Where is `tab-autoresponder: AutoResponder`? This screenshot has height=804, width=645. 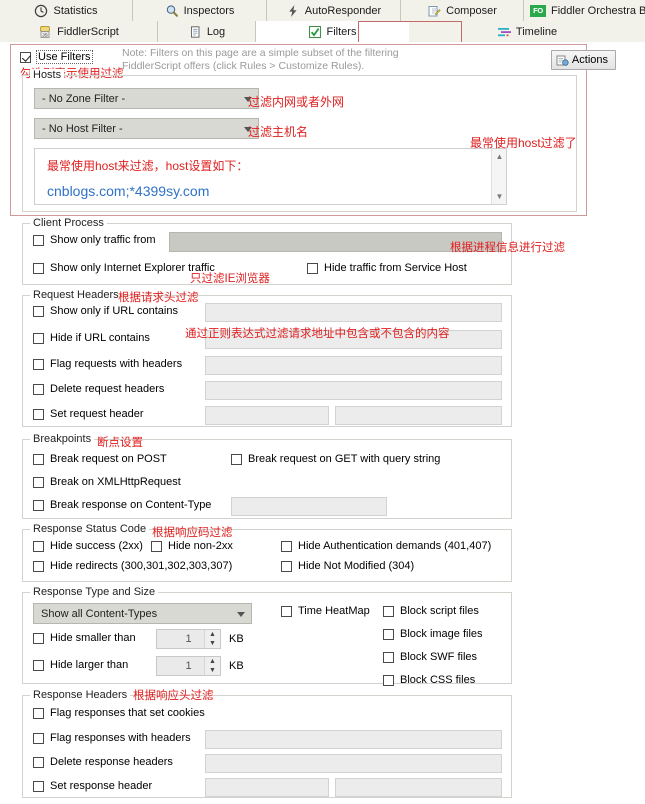
tab-autoresponder: AutoResponder is located at coordinates (334, 10).